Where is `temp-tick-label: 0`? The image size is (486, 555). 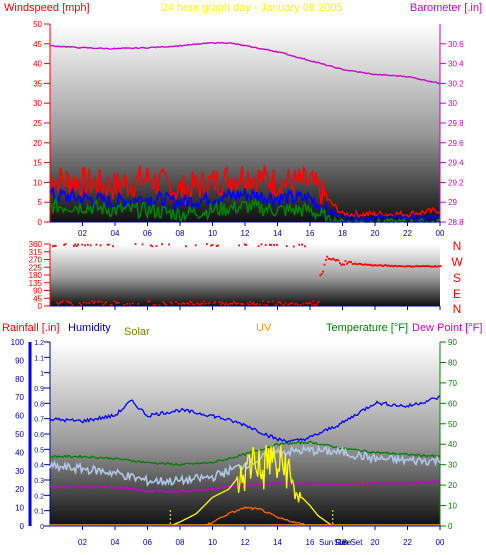 temp-tick-label: 0 is located at coordinates (450, 526).